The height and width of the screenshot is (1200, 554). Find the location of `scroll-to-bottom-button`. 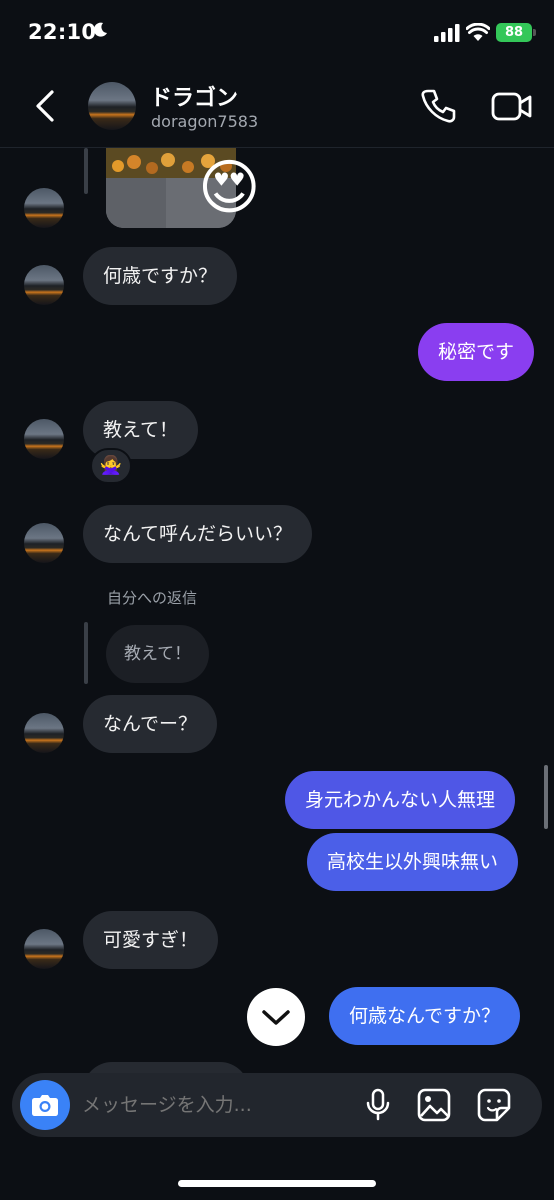

scroll-to-bottom-button is located at coordinates (276, 1017).